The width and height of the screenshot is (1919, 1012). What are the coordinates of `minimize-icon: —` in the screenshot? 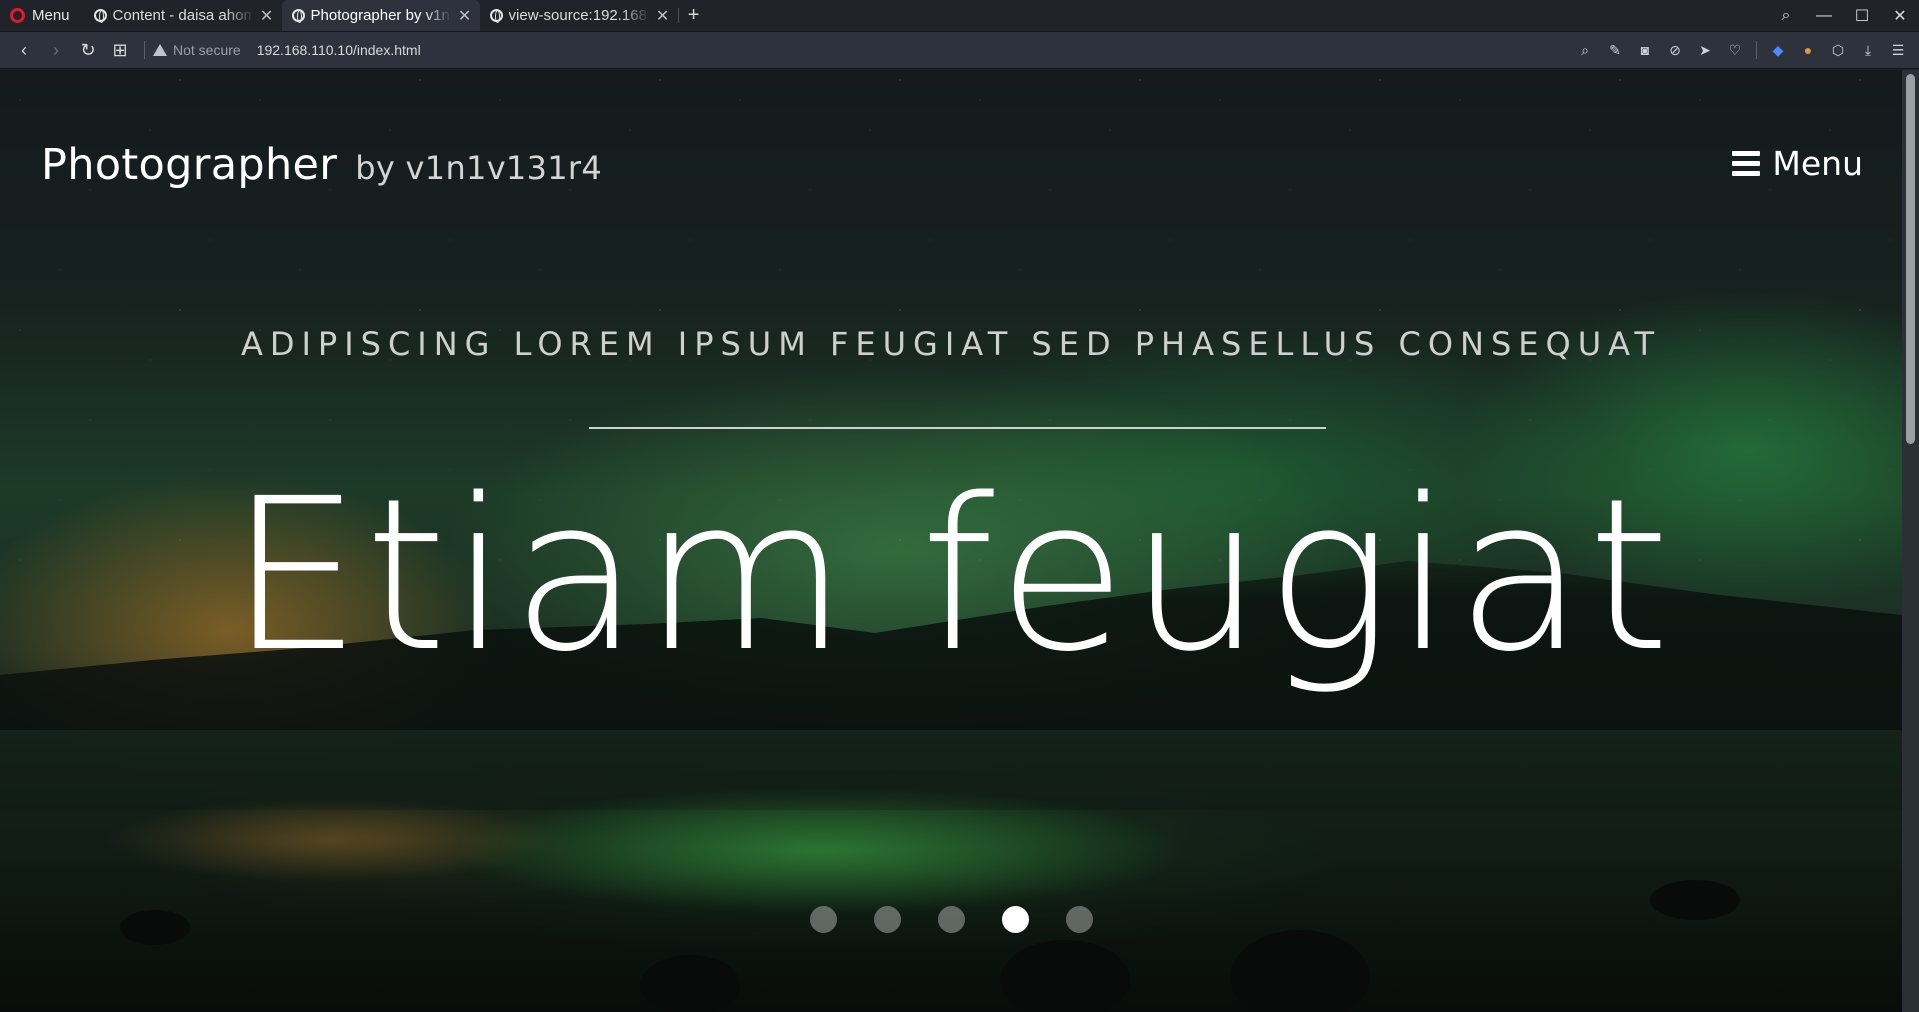 It's located at (1824, 15).